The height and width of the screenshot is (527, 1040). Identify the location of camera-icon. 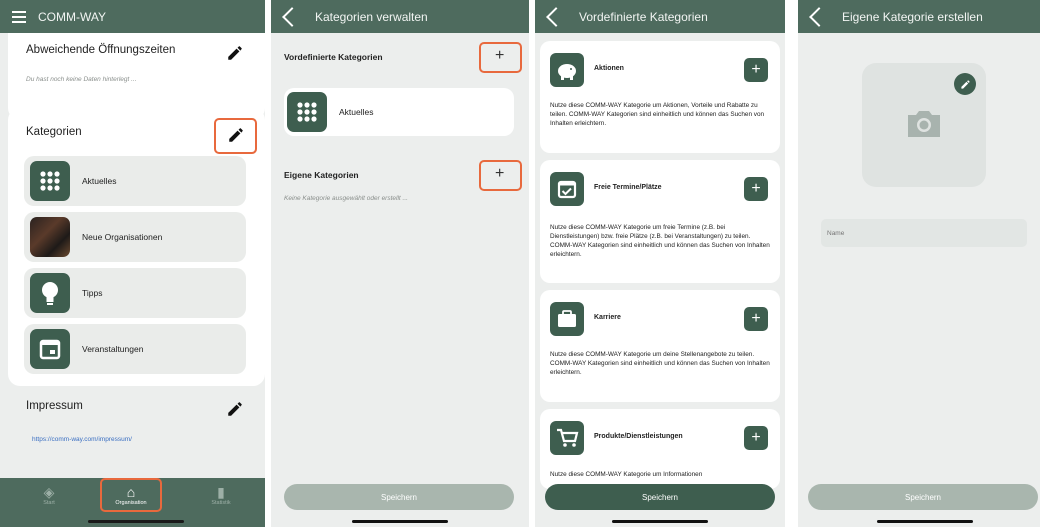
(924, 126).